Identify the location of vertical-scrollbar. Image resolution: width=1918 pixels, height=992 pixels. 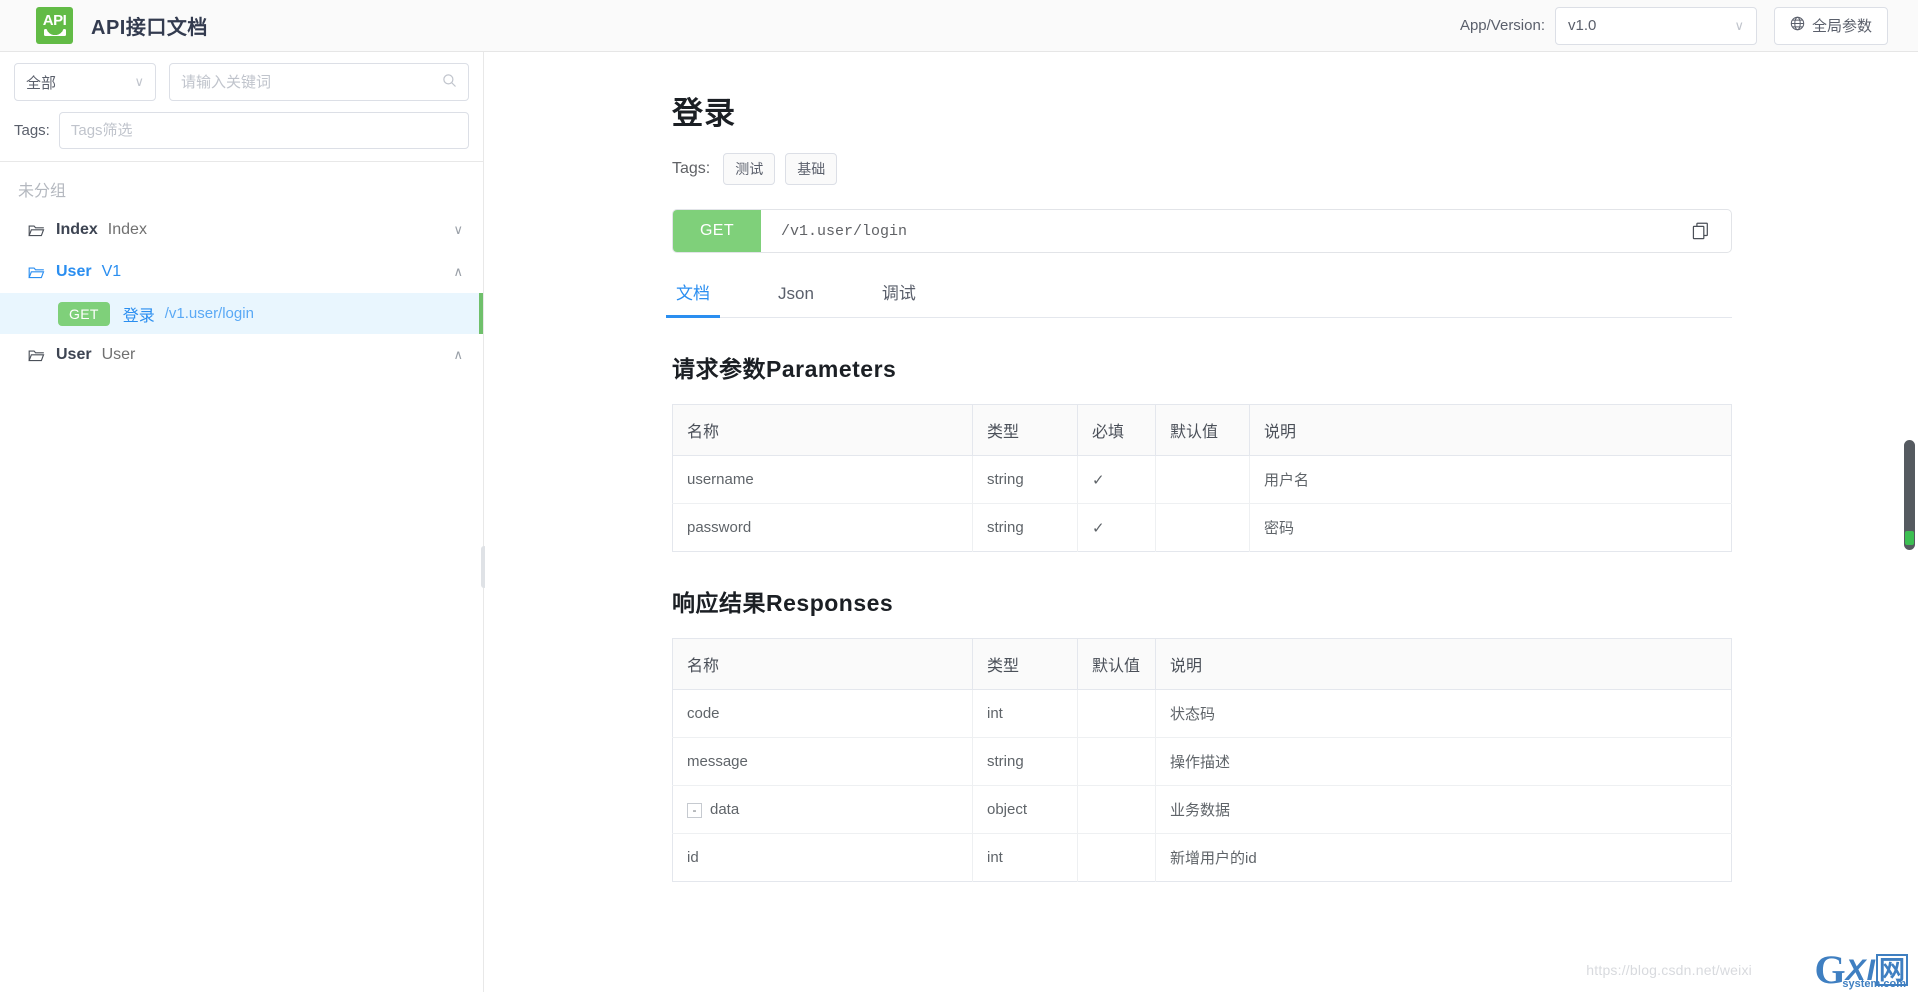
(1909, 495).